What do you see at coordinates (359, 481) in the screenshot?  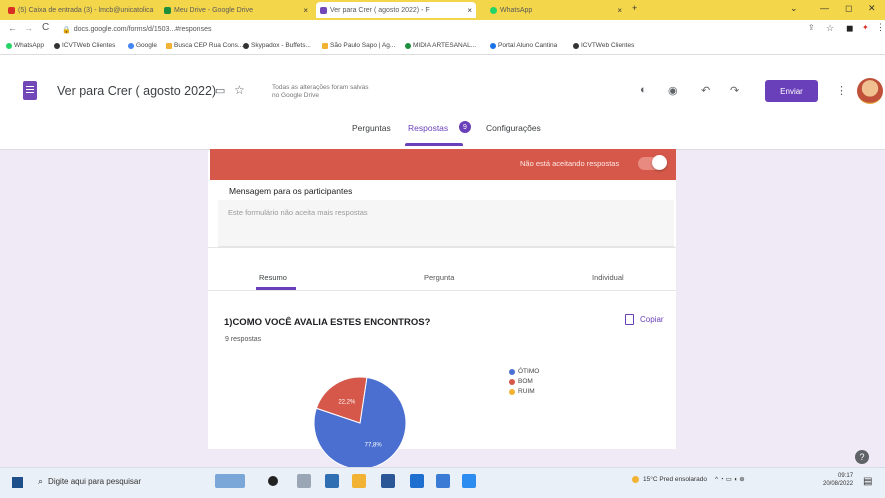 I see `file-explorer-icon` at bounding box center [359, 481].